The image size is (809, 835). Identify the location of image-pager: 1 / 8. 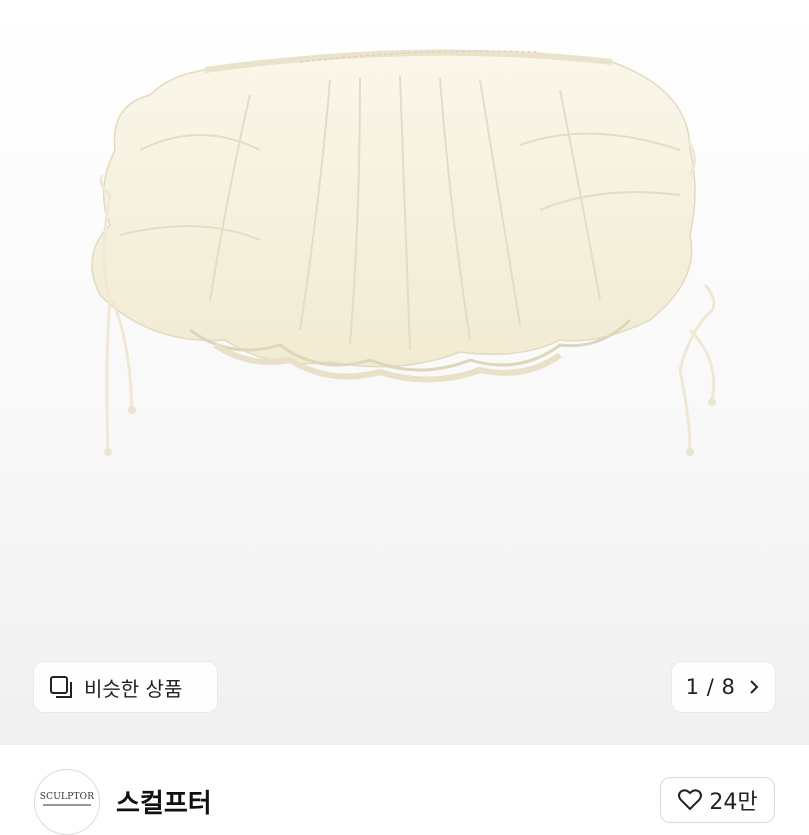
(723, 687).